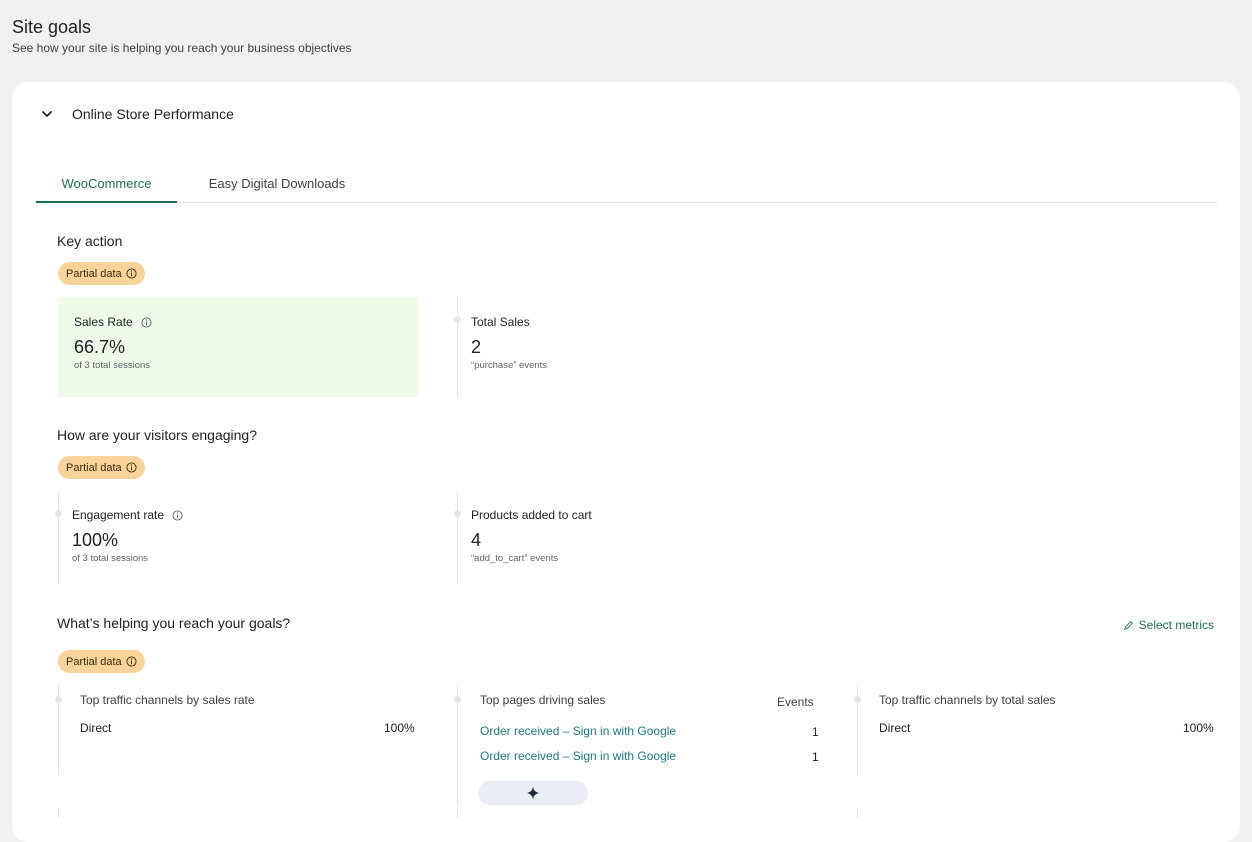 This screenshot has height=842, width=1252. What do you see at coordinates (112, 365) in the screenshot?
I see `sales-rate-sub: of 3 total sessions` at bounding box center [112, 365].